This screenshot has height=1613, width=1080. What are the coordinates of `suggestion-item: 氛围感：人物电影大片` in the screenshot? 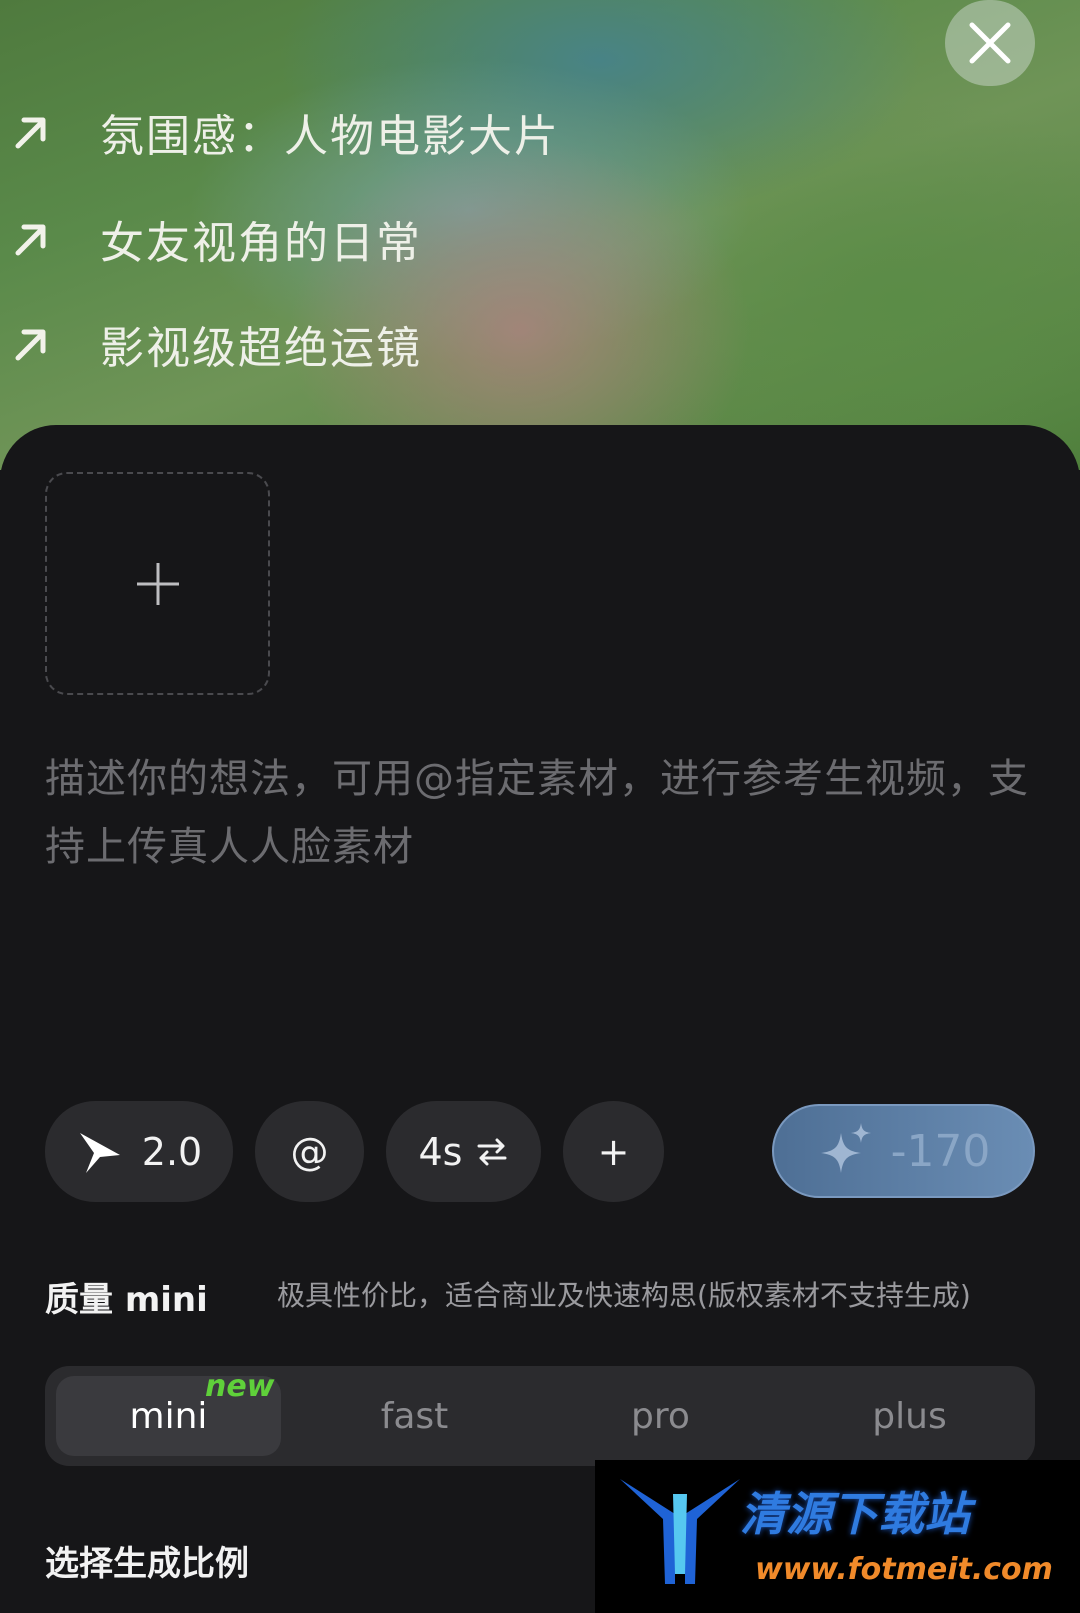 It's located at (285, 132).